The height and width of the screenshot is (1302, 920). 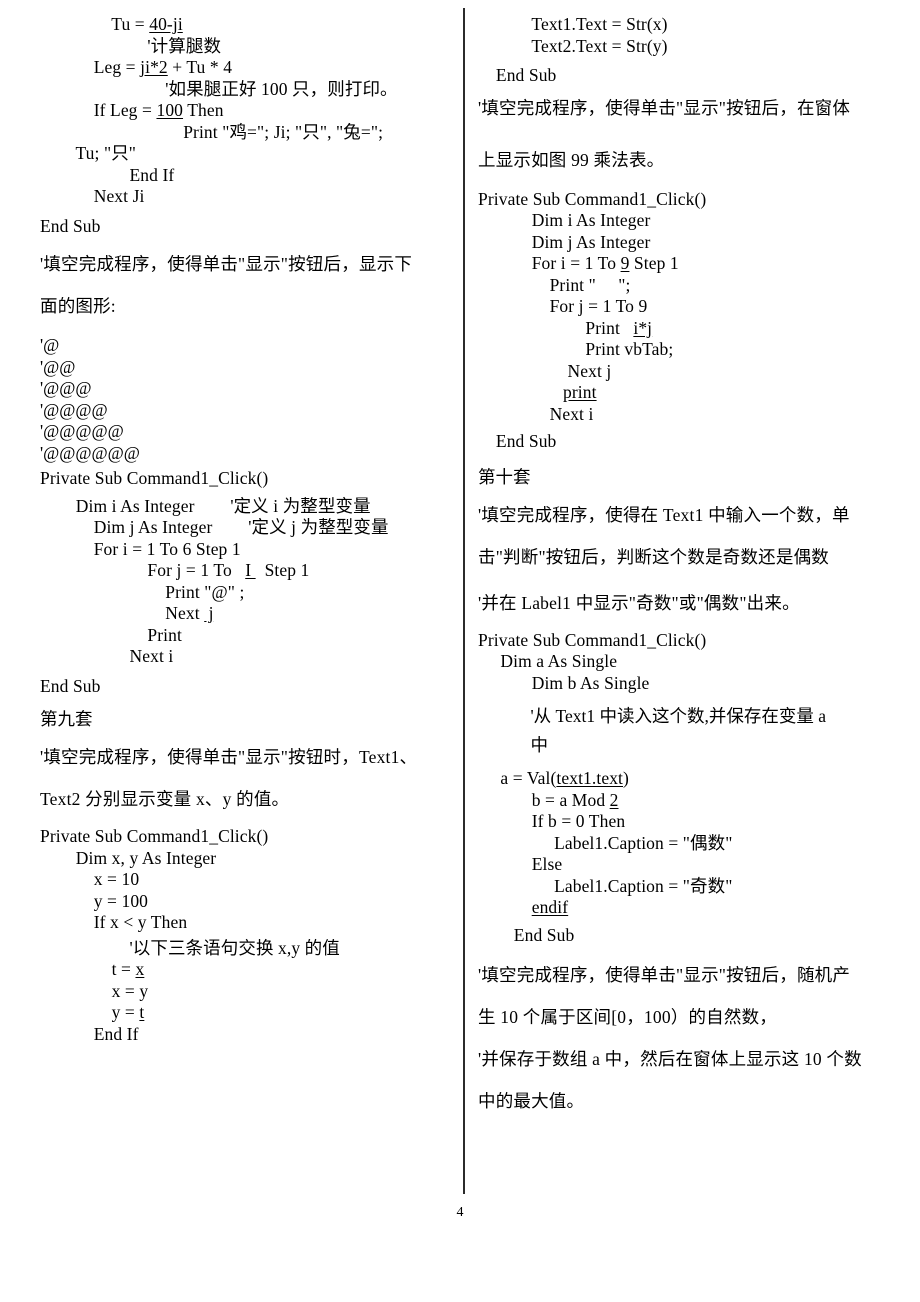 I want to click on code-line: b = a Mod 2, so click(x=690, y=801).